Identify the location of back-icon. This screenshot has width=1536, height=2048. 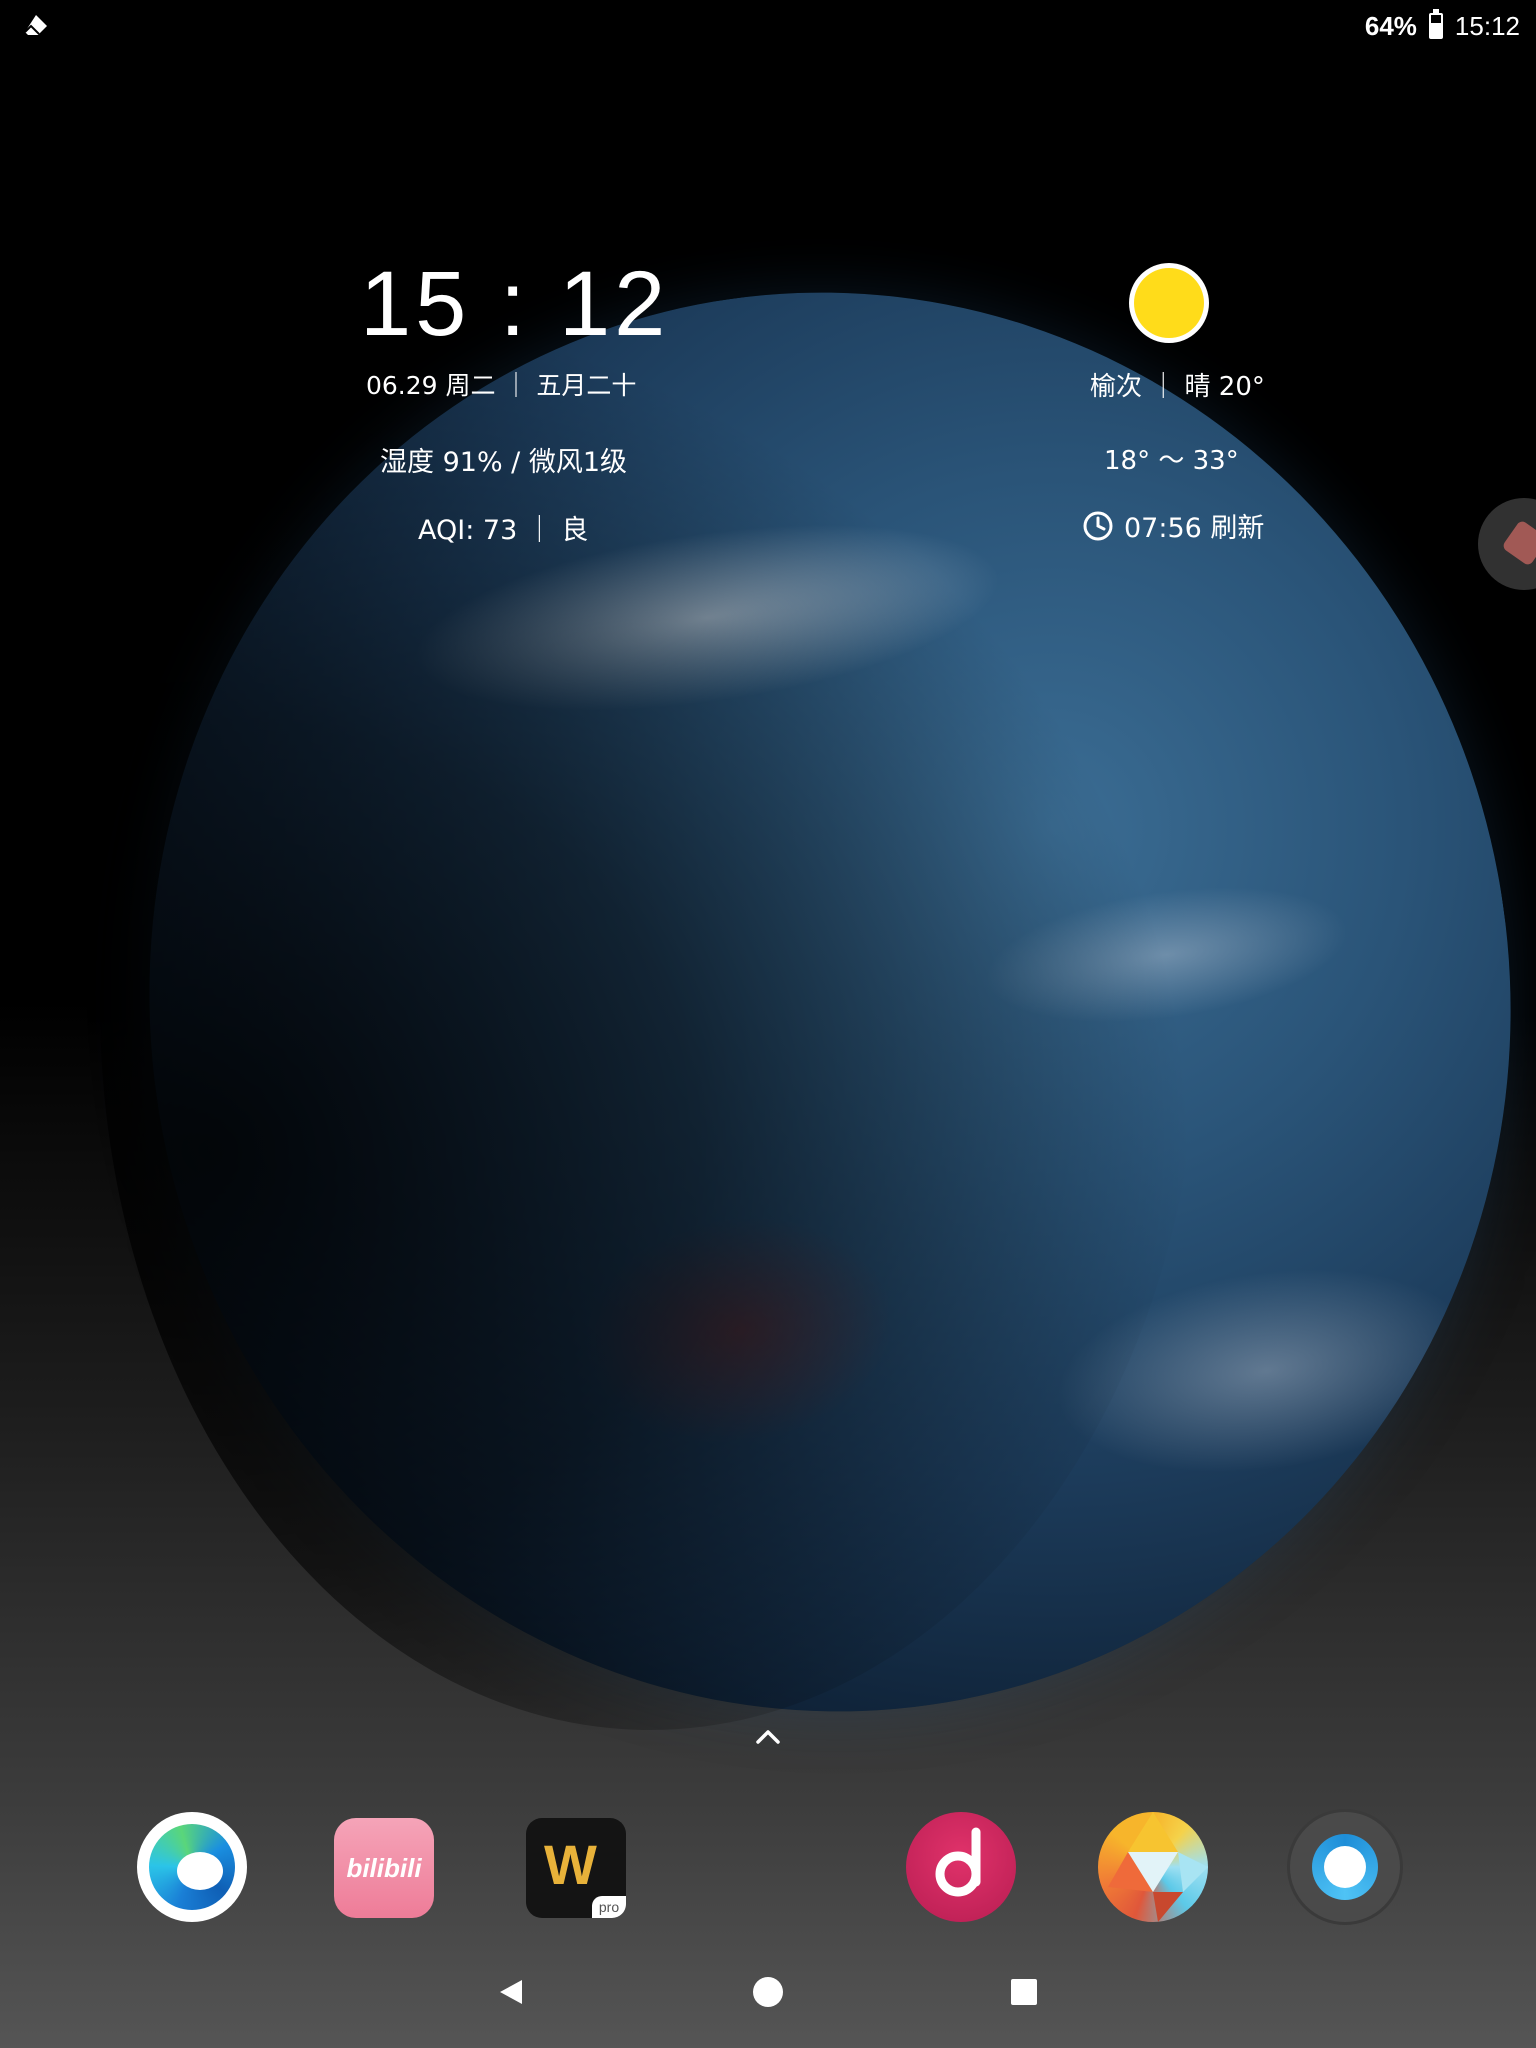
(512, 1992).